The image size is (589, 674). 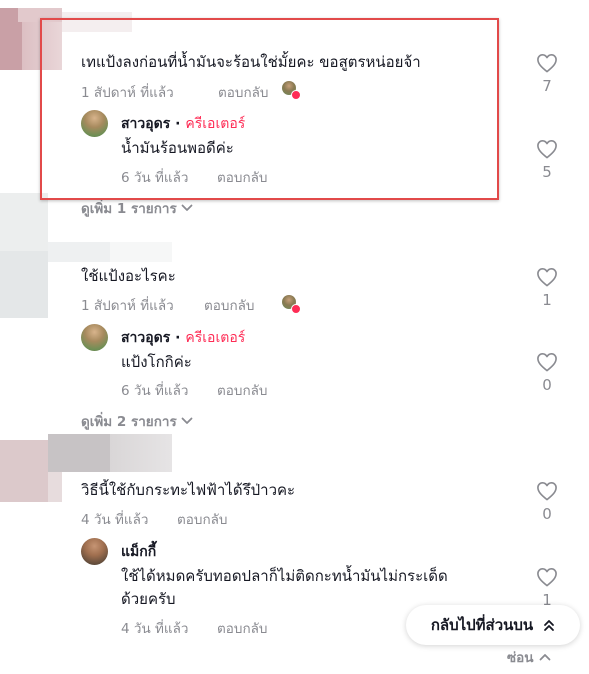 What do you see at coordinates (547, 86) in the screenshot?
I see `like-count: 7` at bounding box center [547, 86].